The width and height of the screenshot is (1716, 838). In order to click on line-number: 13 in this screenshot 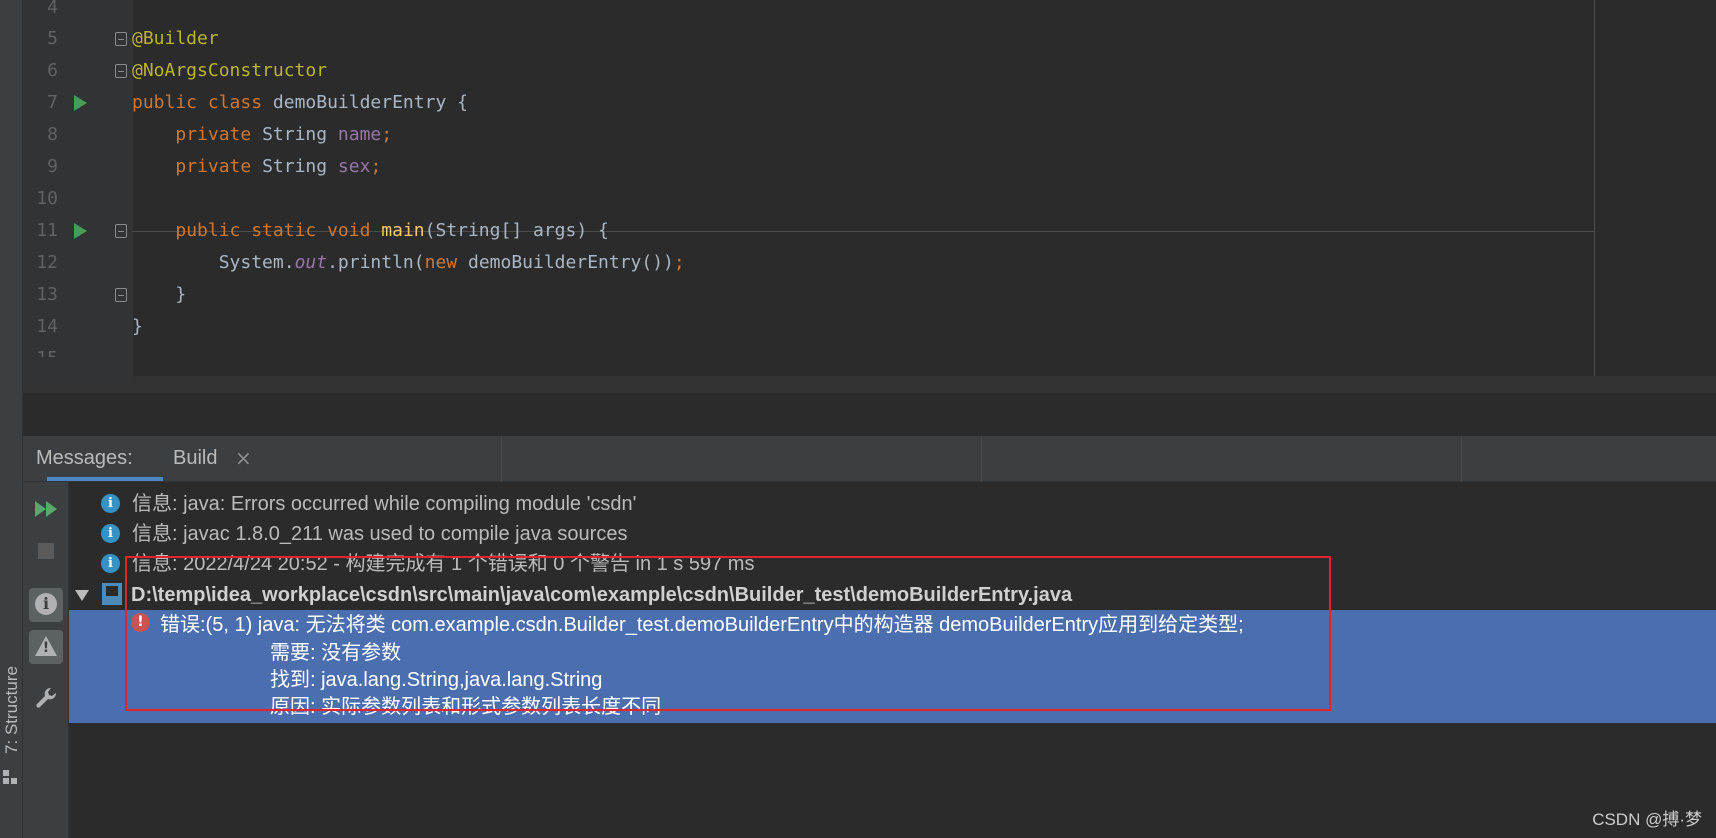, I will do `click(47, 294)`.